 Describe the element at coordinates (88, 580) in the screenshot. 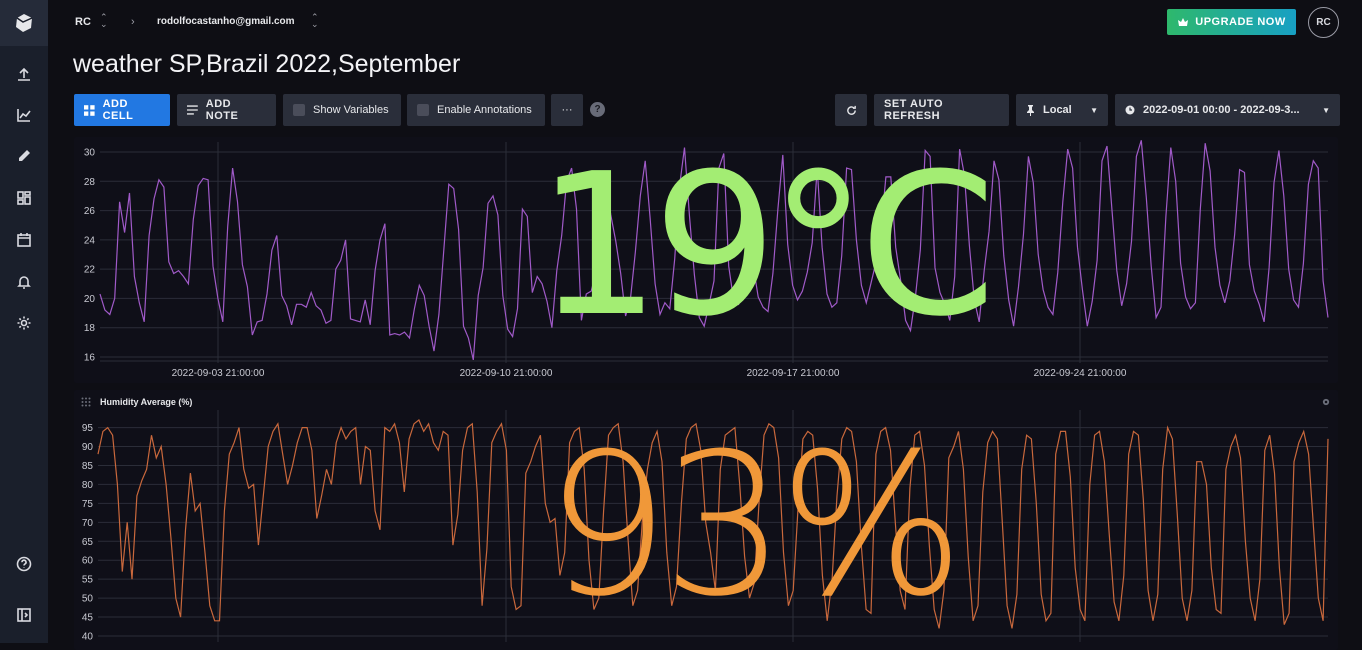

I see `y-tick-label: 55` at that location.